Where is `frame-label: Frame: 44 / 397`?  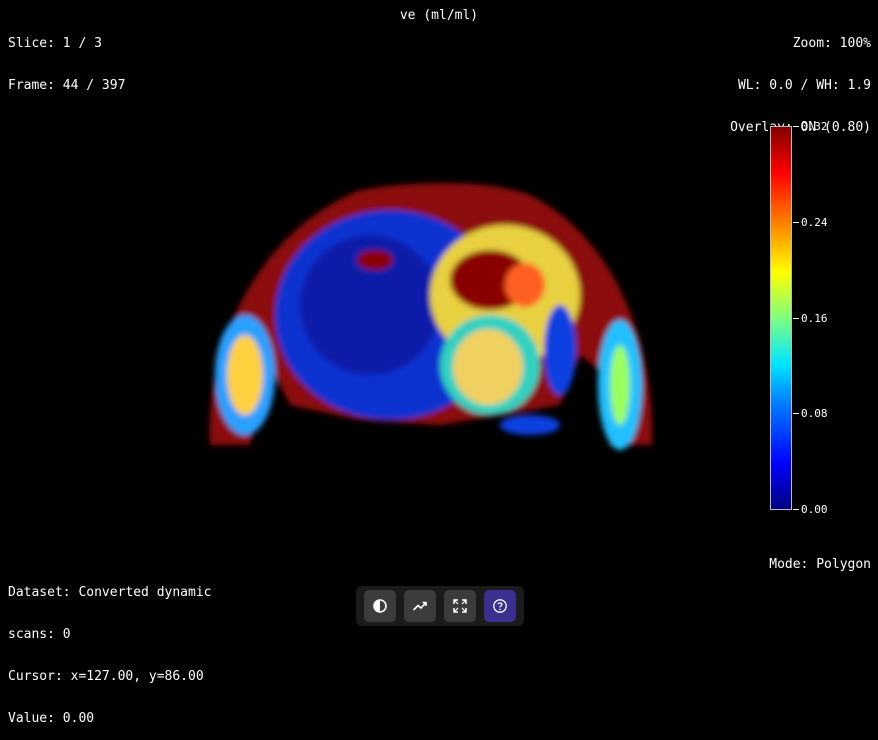 frame-label: Frame: 44 / 397 is located at coordinates (67, 85).